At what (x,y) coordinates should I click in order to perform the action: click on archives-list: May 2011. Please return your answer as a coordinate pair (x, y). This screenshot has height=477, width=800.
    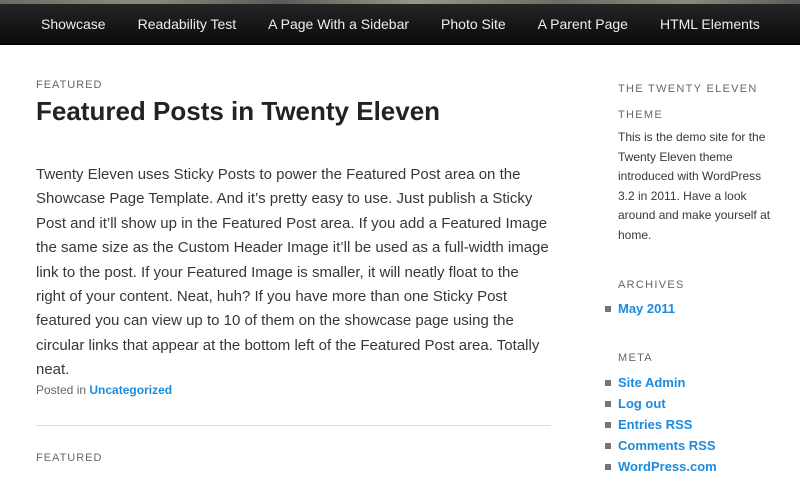
    Looking at the image, I should click on (640, 308).